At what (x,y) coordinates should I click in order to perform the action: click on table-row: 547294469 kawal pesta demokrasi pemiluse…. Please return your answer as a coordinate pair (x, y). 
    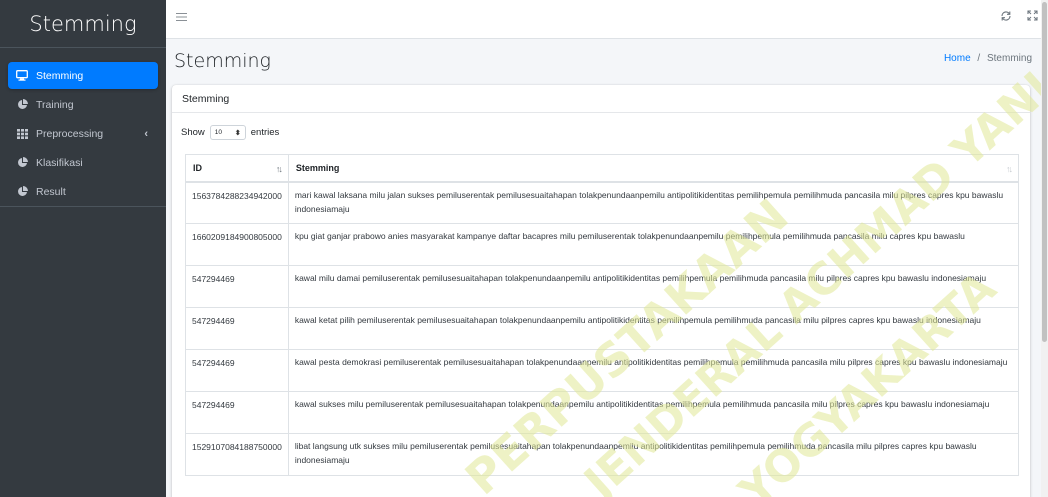
    Looking at the image, I should click on (602, 370).